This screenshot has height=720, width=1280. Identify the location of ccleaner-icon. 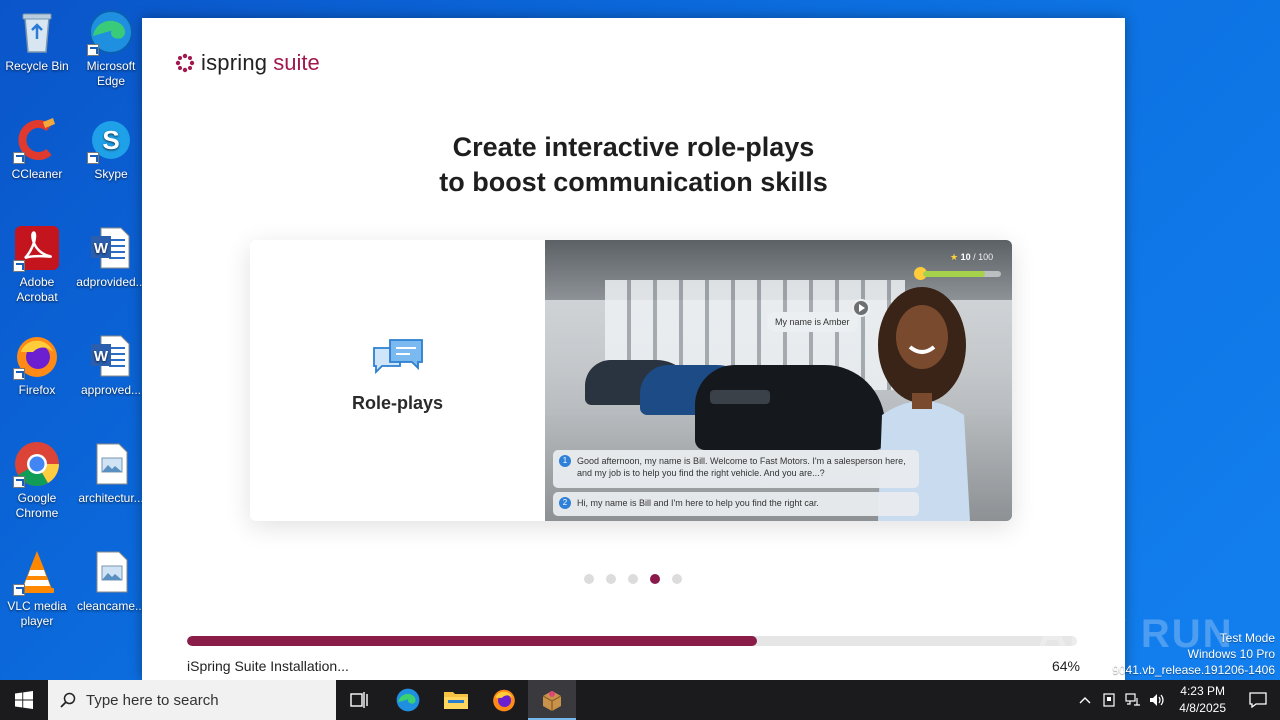
(37, 140).